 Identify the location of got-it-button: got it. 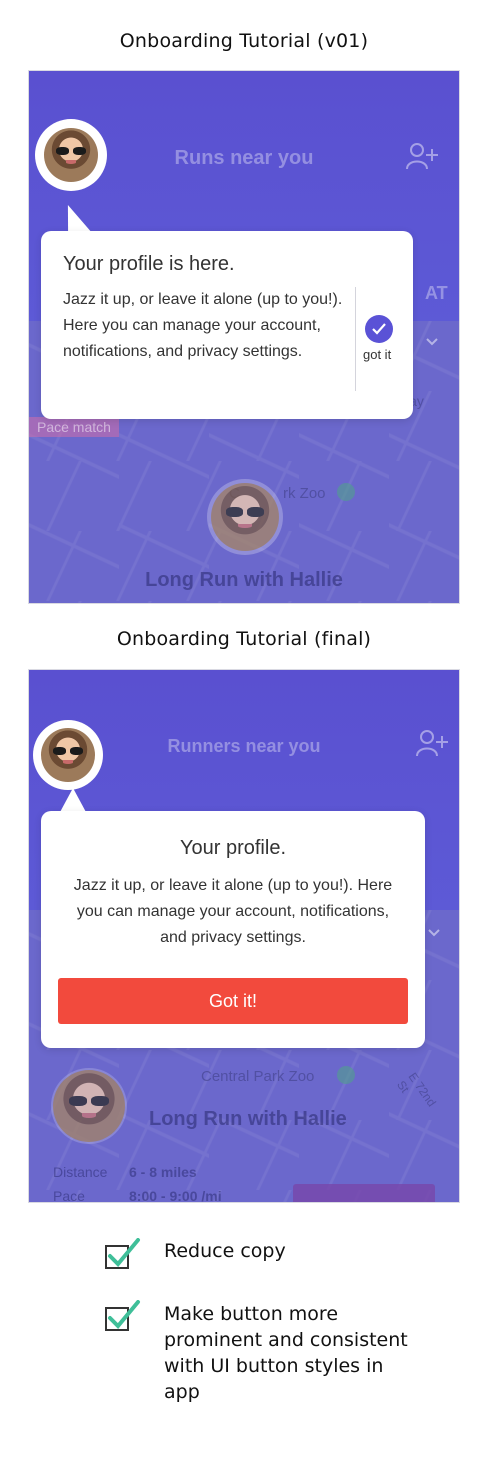
(377, 354).